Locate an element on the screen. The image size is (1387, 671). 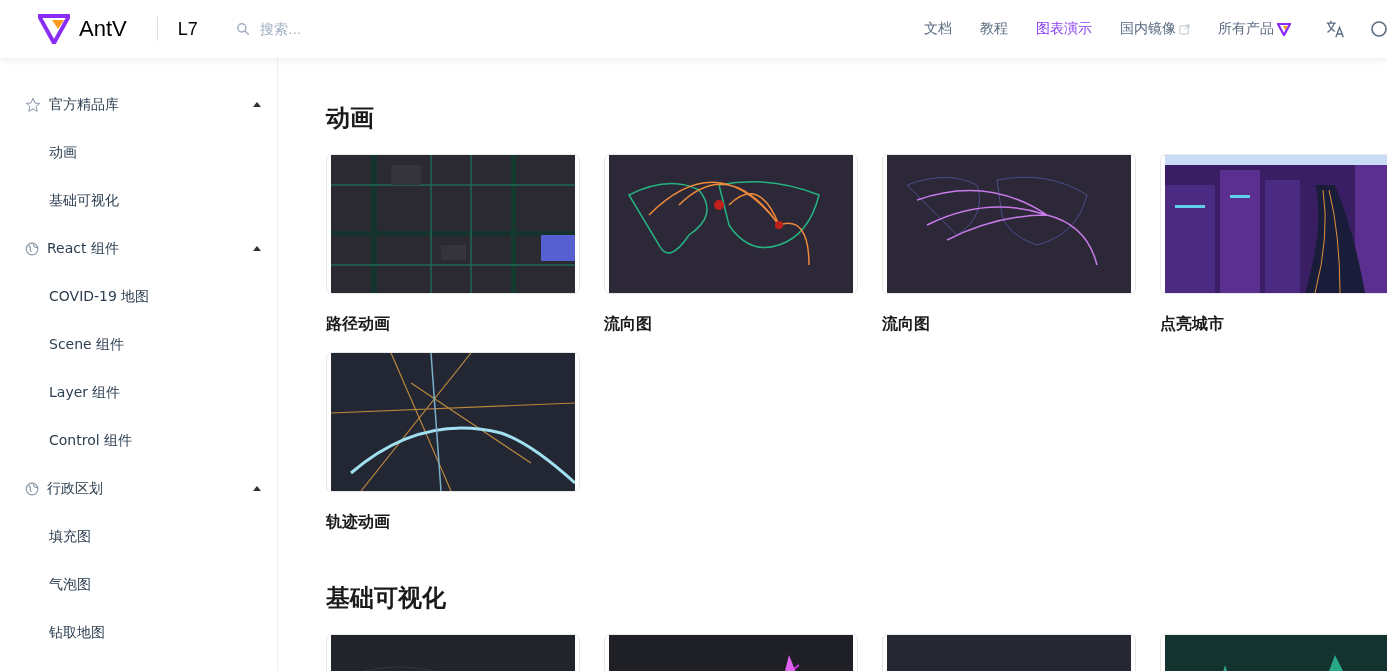
sidebar-item: 气泡图 is located at coordinates (138, 585).